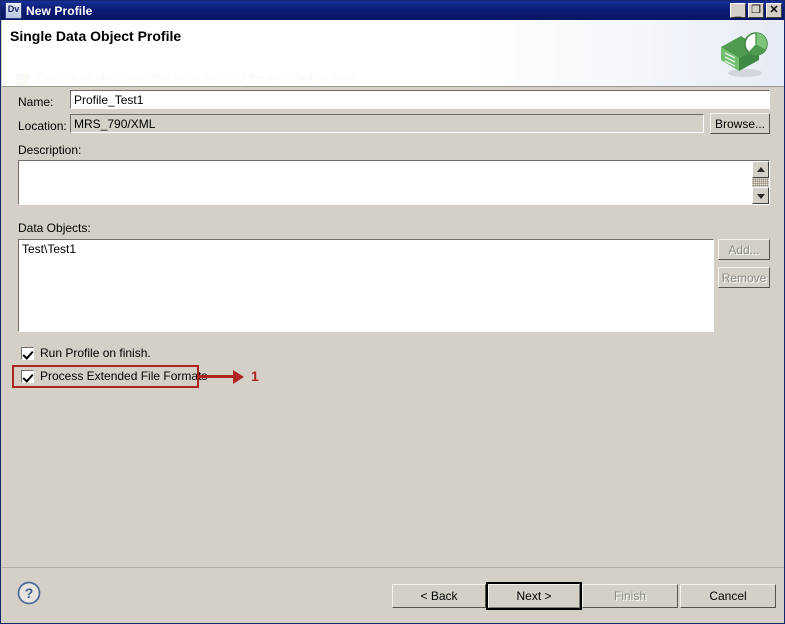 This screenshot has height=624, width=785. What do you see at coordinates (744, 54) in the screenshot?
I see `profile-document-chart-icon` at bounding box center [744, 54].